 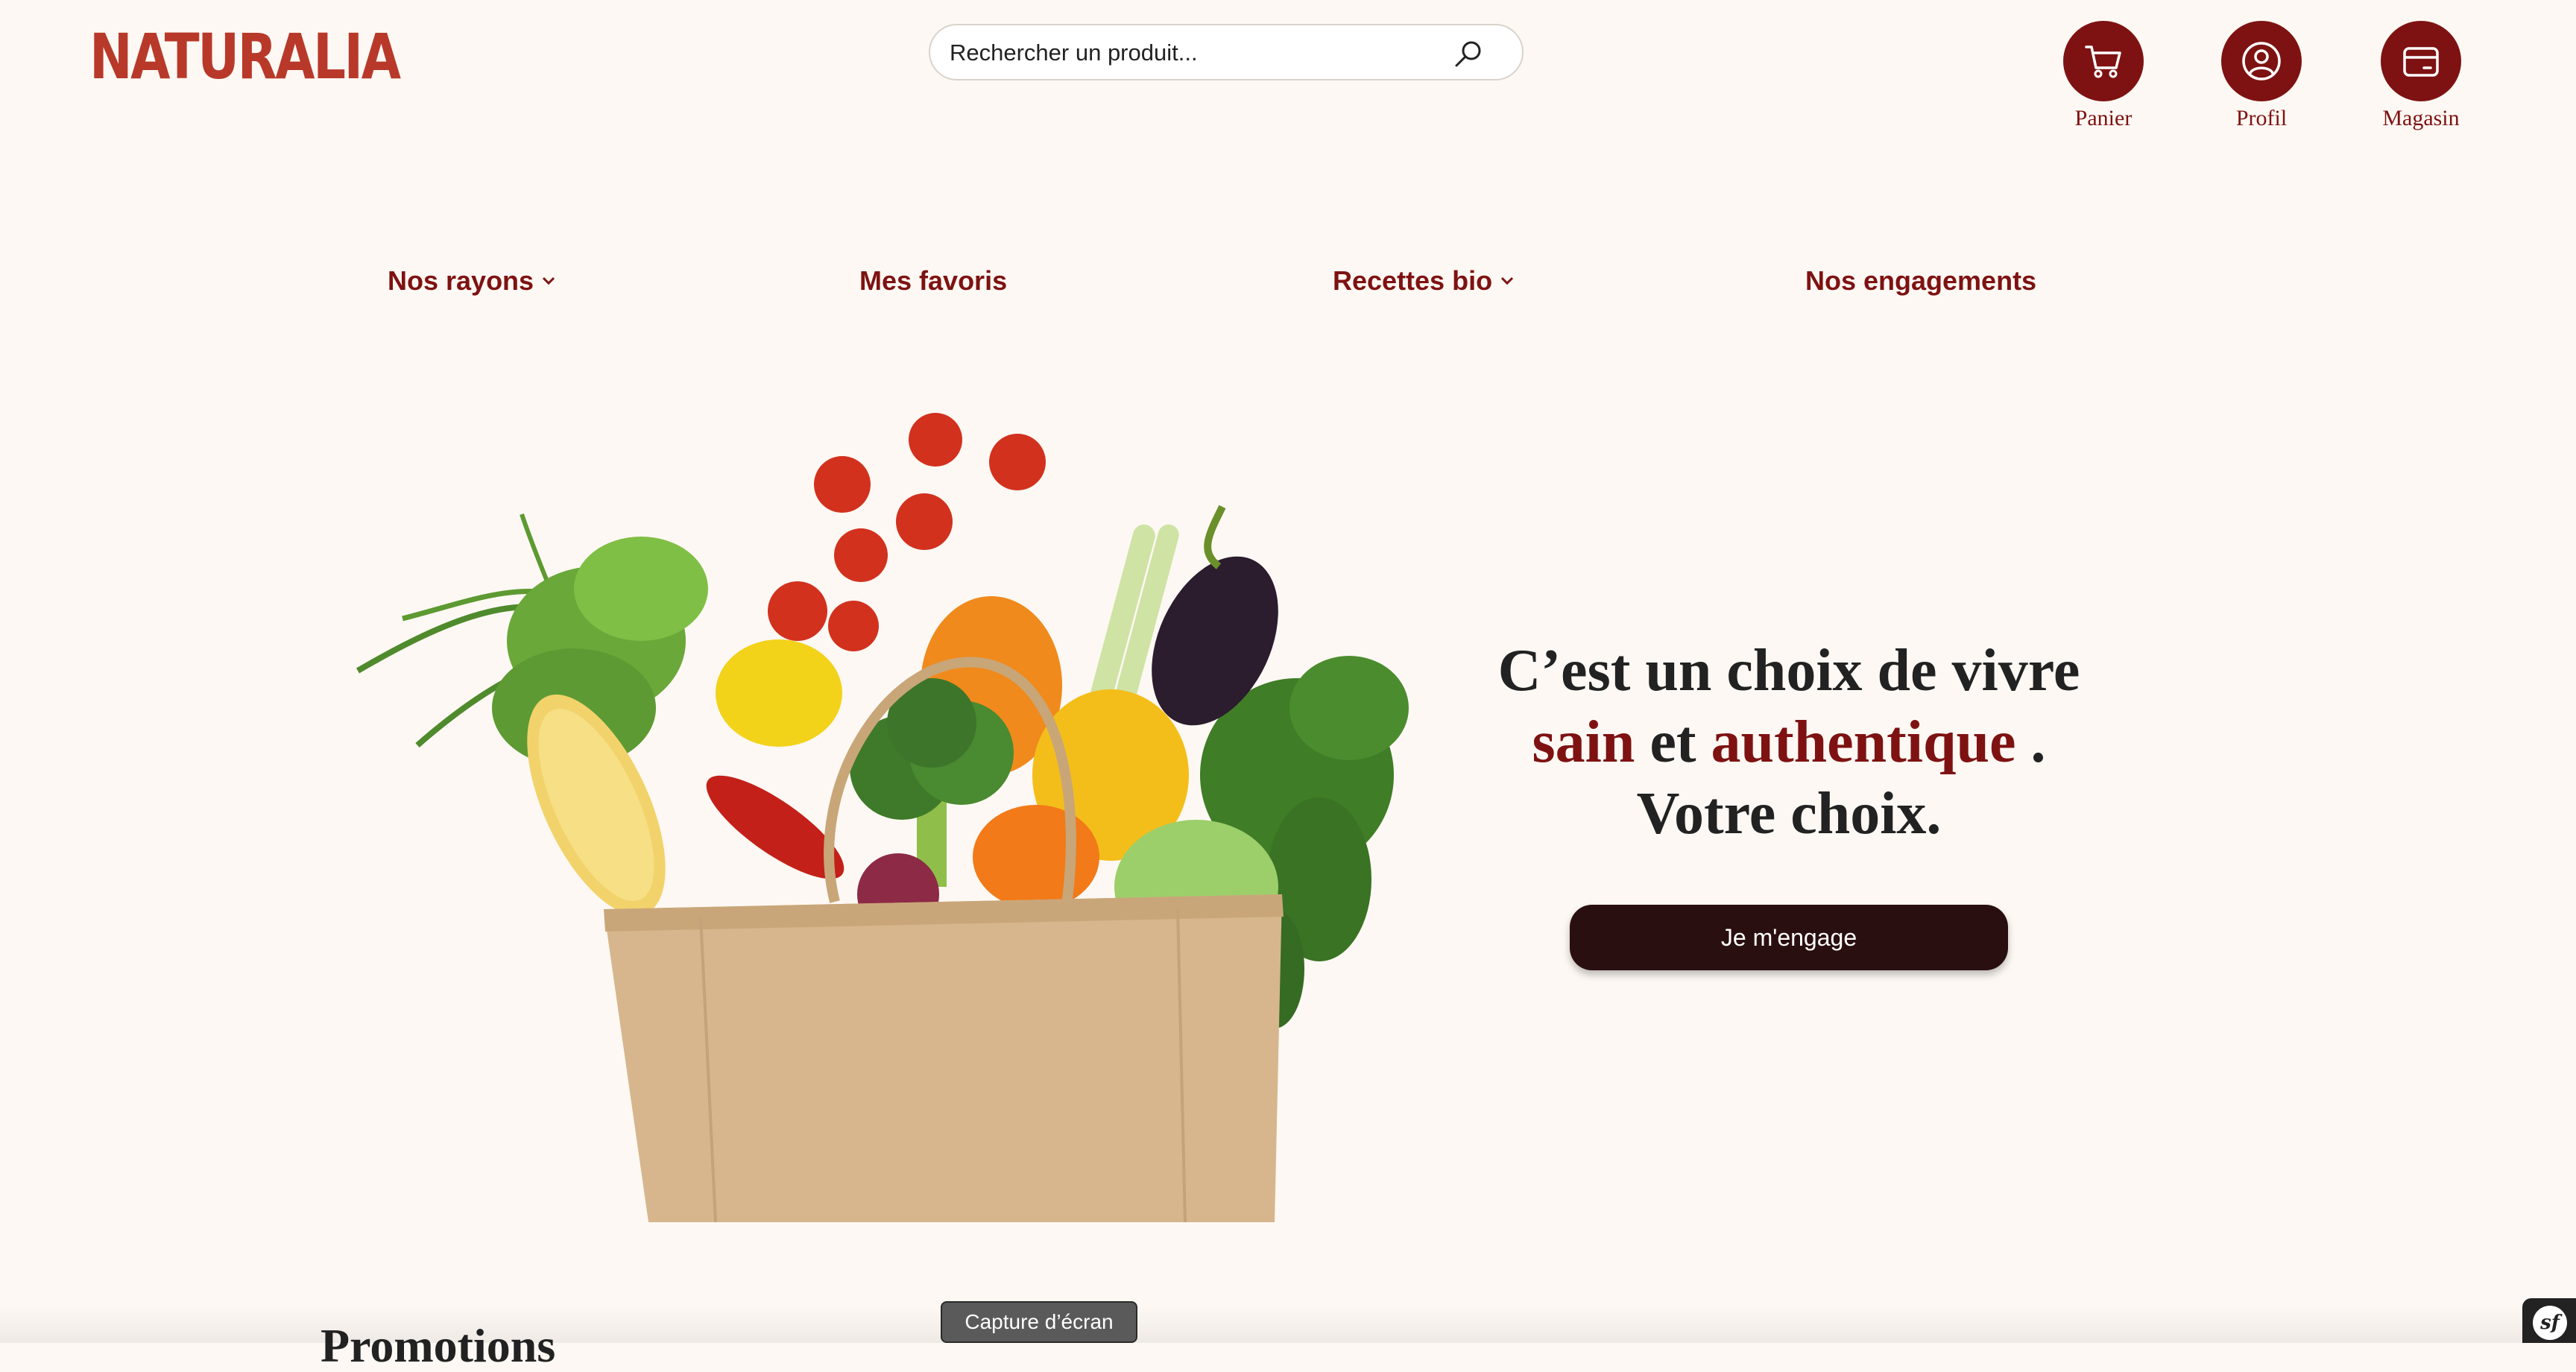 What do you see at coordinates (2038, 742) in the screenshot?
I see `headline-period: .` at bounding box center [2038, 742].